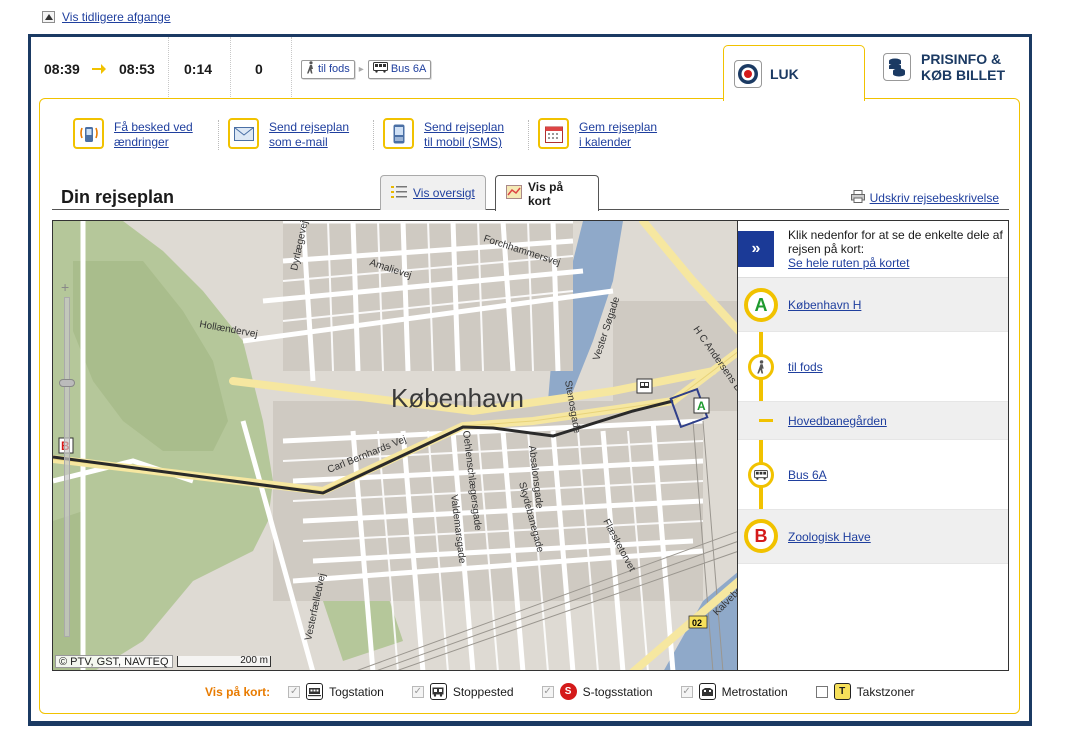 The width and height of the screenshot is (1072, 731). Describe the element at coordinates (464, 142) in the screenshot. I see `sms-link-line2: til mobil (SMS)` at that location.